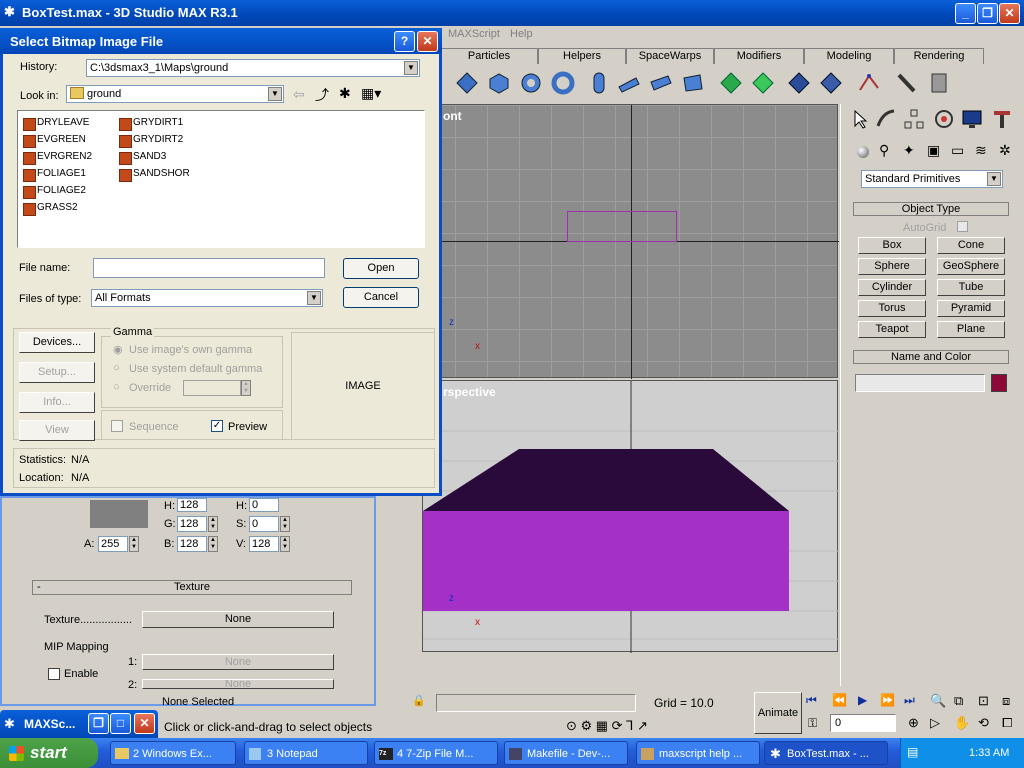  What do you see at coordinates (192, 544) in the screenshot?
I see `b-input: 128` at bounding box center [192, 544].